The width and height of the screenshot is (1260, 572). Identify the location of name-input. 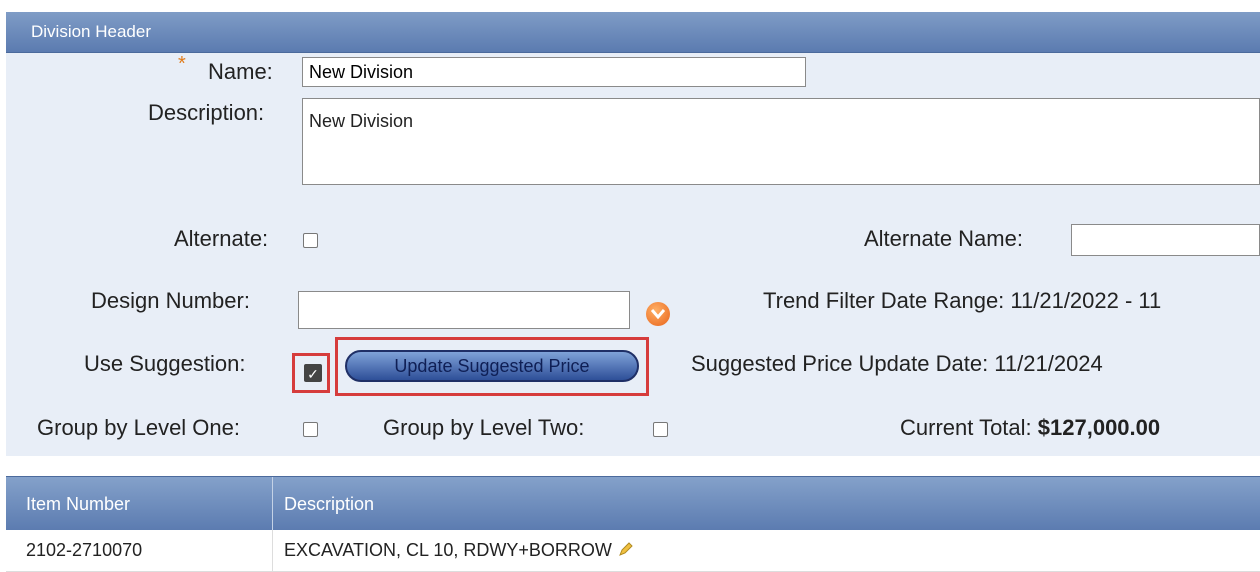
(554, 72).